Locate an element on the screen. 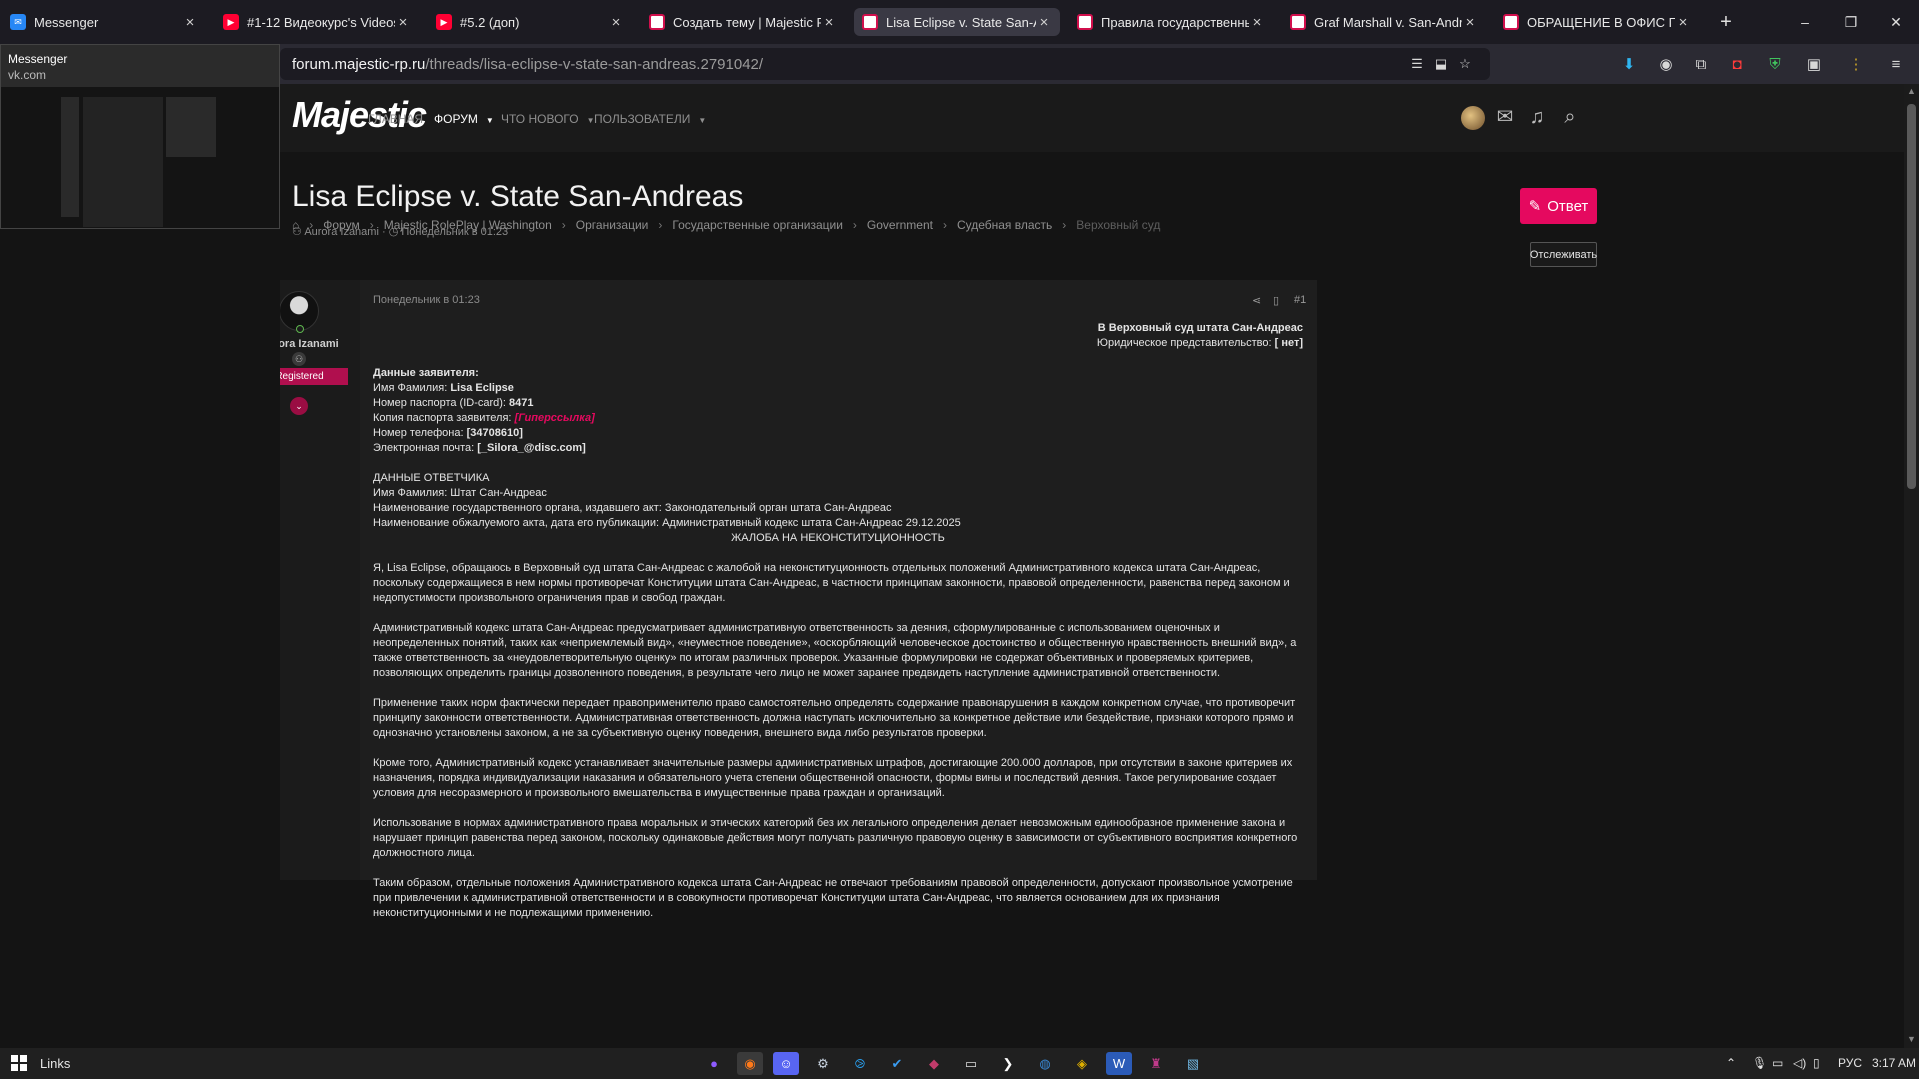 Image resolution: width=1919 pixels, height=1079 pixels. preview-title: Messenger is located at coordinates (38, 59).